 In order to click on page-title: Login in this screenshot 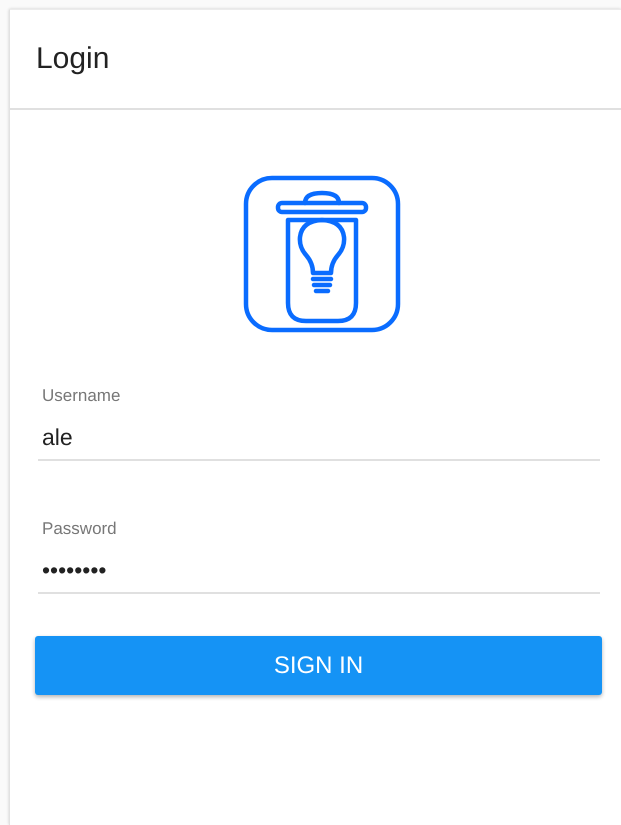, I will do `click(73, 59)`.